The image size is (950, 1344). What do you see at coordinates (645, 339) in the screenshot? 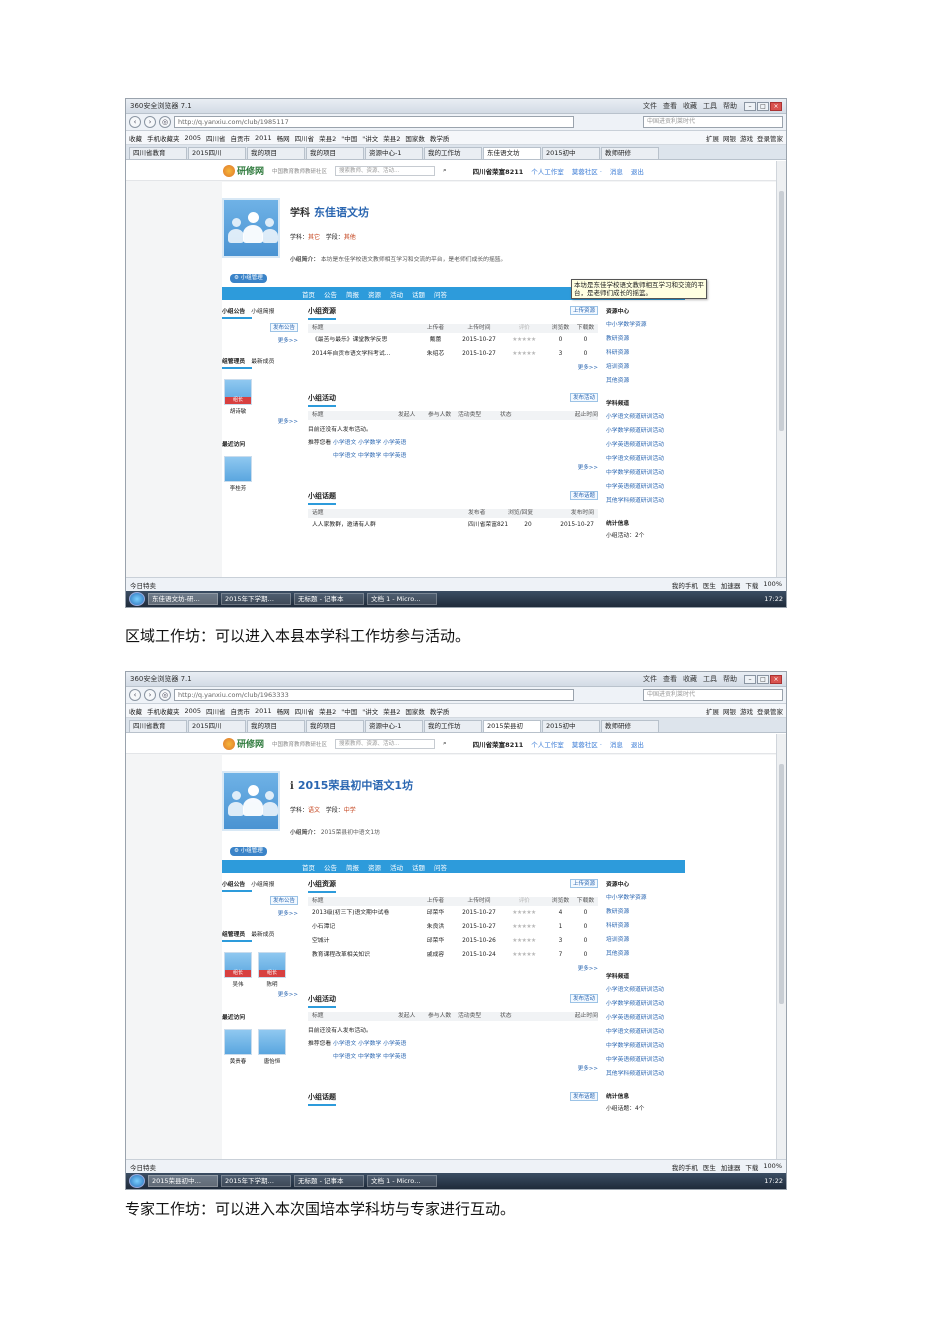
I see `resource-center-link: 教研资源` at bounding box center [645, 339].